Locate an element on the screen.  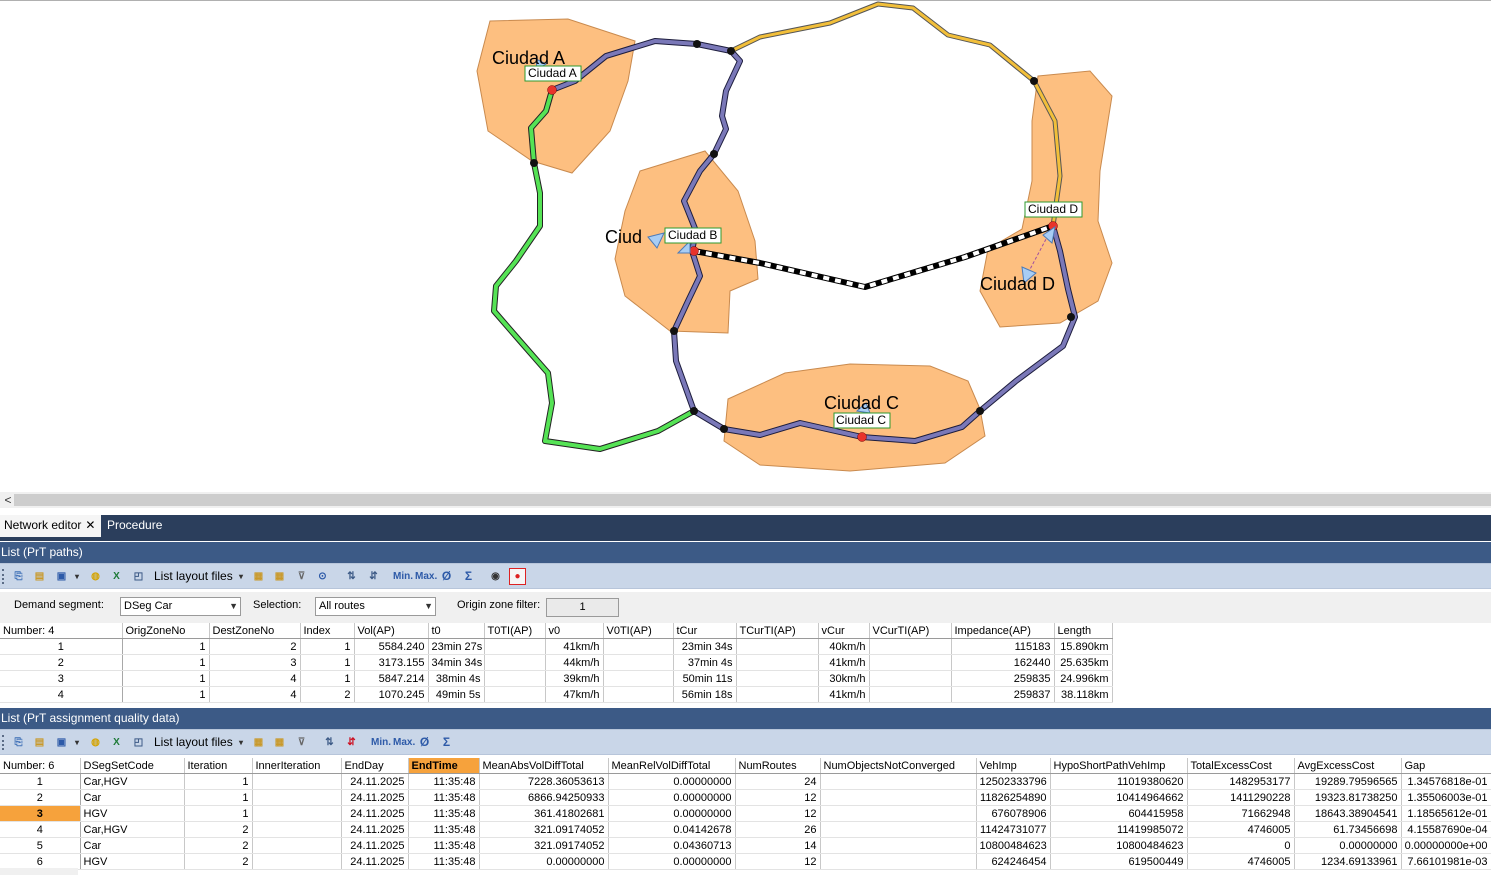
table-cell: 1411290228 is located at coordinates (1241, 797).